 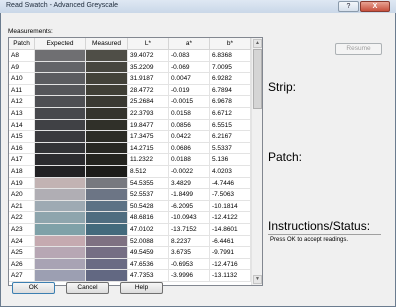 What do you see at coordinates (22, 44) in the screenshot?
I see `column-header: Patch` at bounding box center [22, 44].